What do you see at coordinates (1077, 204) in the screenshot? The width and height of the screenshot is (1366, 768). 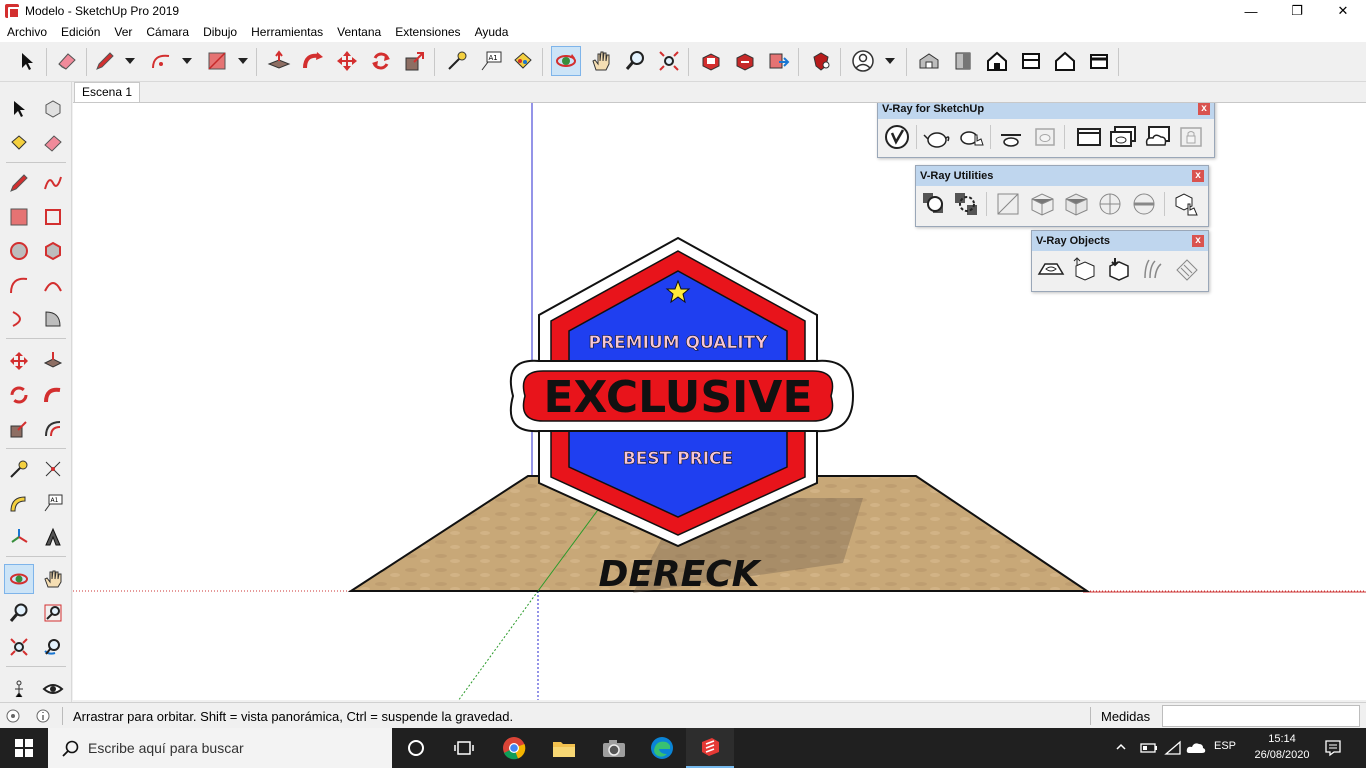 I see `vray-box-mapping-alt-icon` at bounding box center [1077, 204].